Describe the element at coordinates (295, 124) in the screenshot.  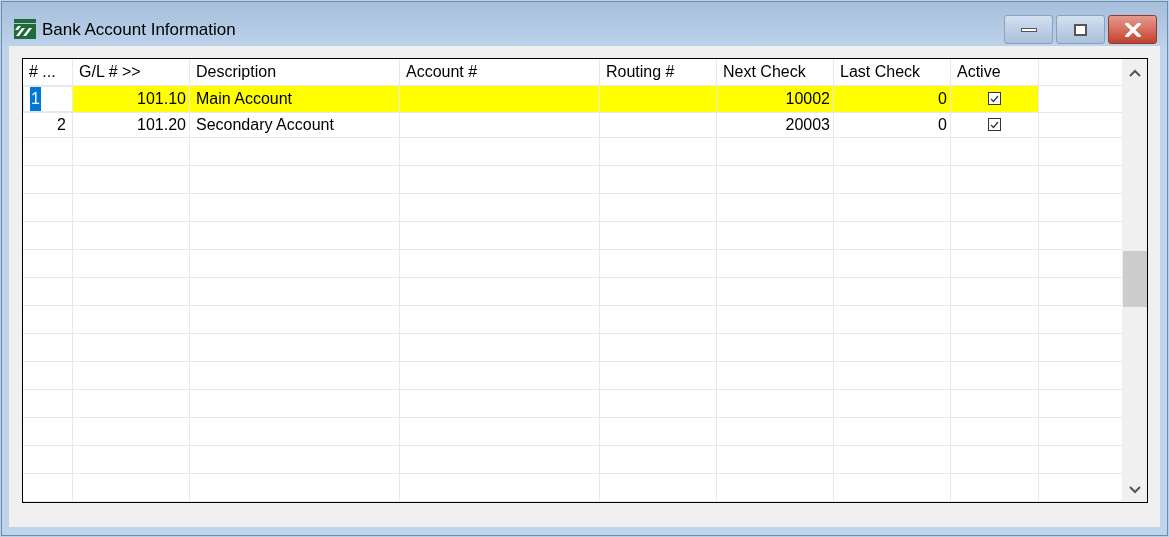
I see `table-cell: Secondary Account` at that location.